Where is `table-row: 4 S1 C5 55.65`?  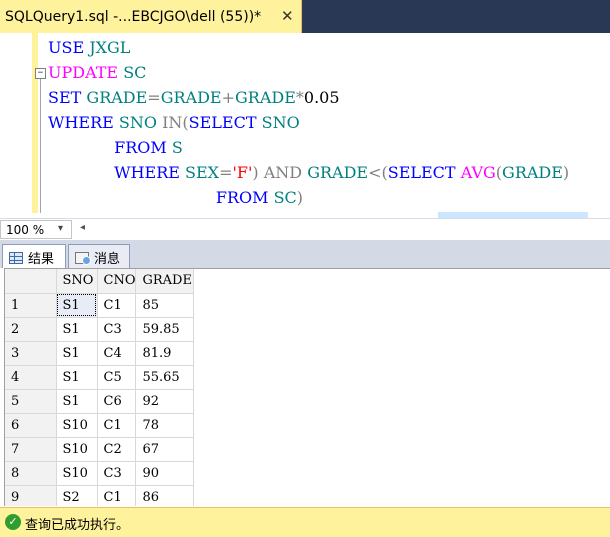
table-row: 4 S1 C5 55.65 is located at coordinates (100, 377).